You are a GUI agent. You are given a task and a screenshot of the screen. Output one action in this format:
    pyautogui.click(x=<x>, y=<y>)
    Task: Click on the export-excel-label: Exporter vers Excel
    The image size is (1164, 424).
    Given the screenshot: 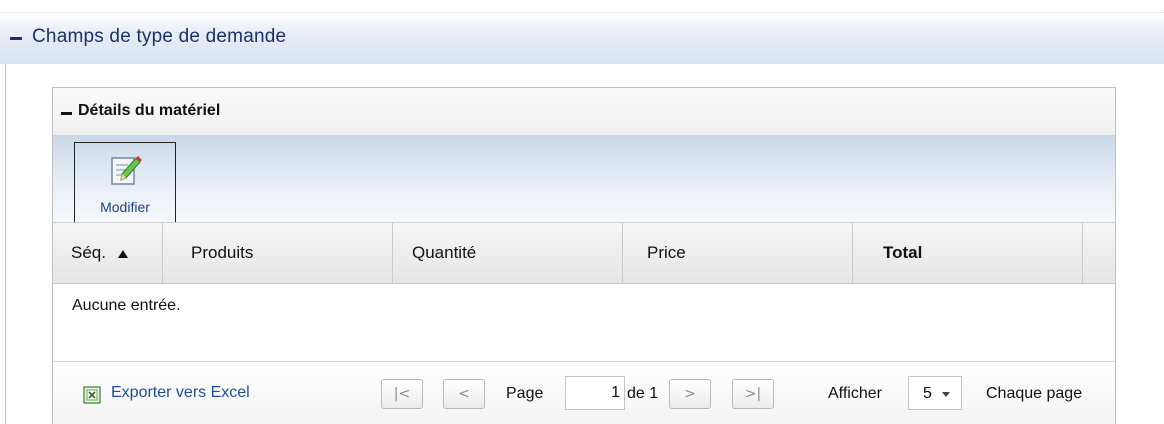 What is the action you would take?
    pyautogui.click(x=180, y=392)
    